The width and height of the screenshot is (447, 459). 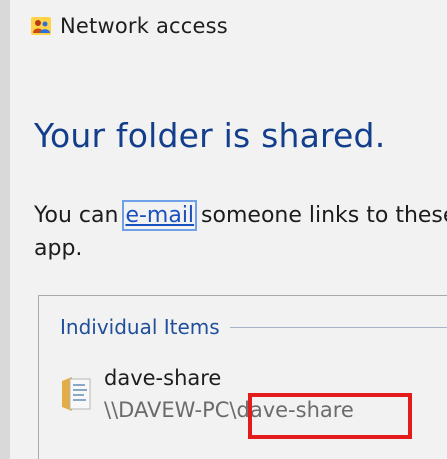 I want to click on description-suffix: someone links to these, so click(x=320, y=215).